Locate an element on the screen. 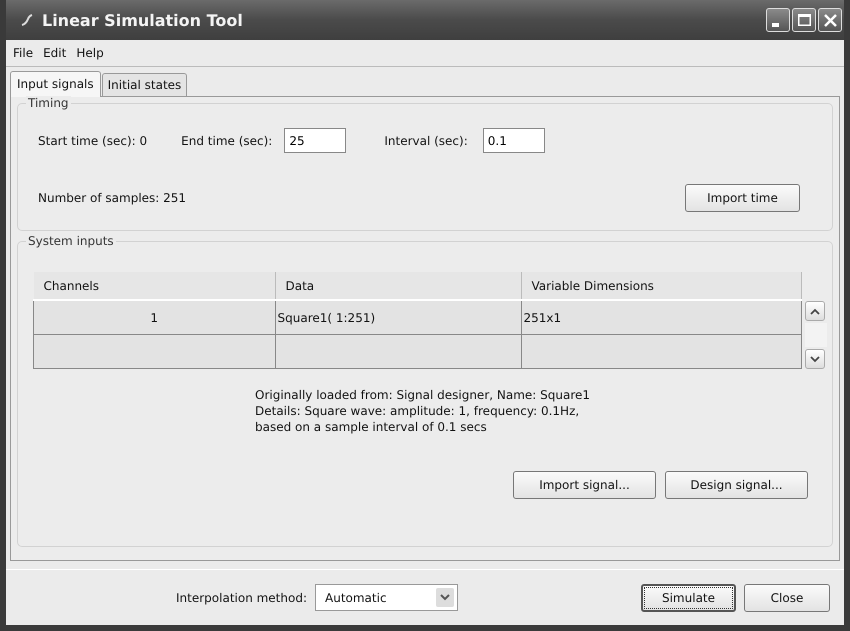 This screenshot has width=850, height=631. input-field: 25 is located at coordinates (315, 140).